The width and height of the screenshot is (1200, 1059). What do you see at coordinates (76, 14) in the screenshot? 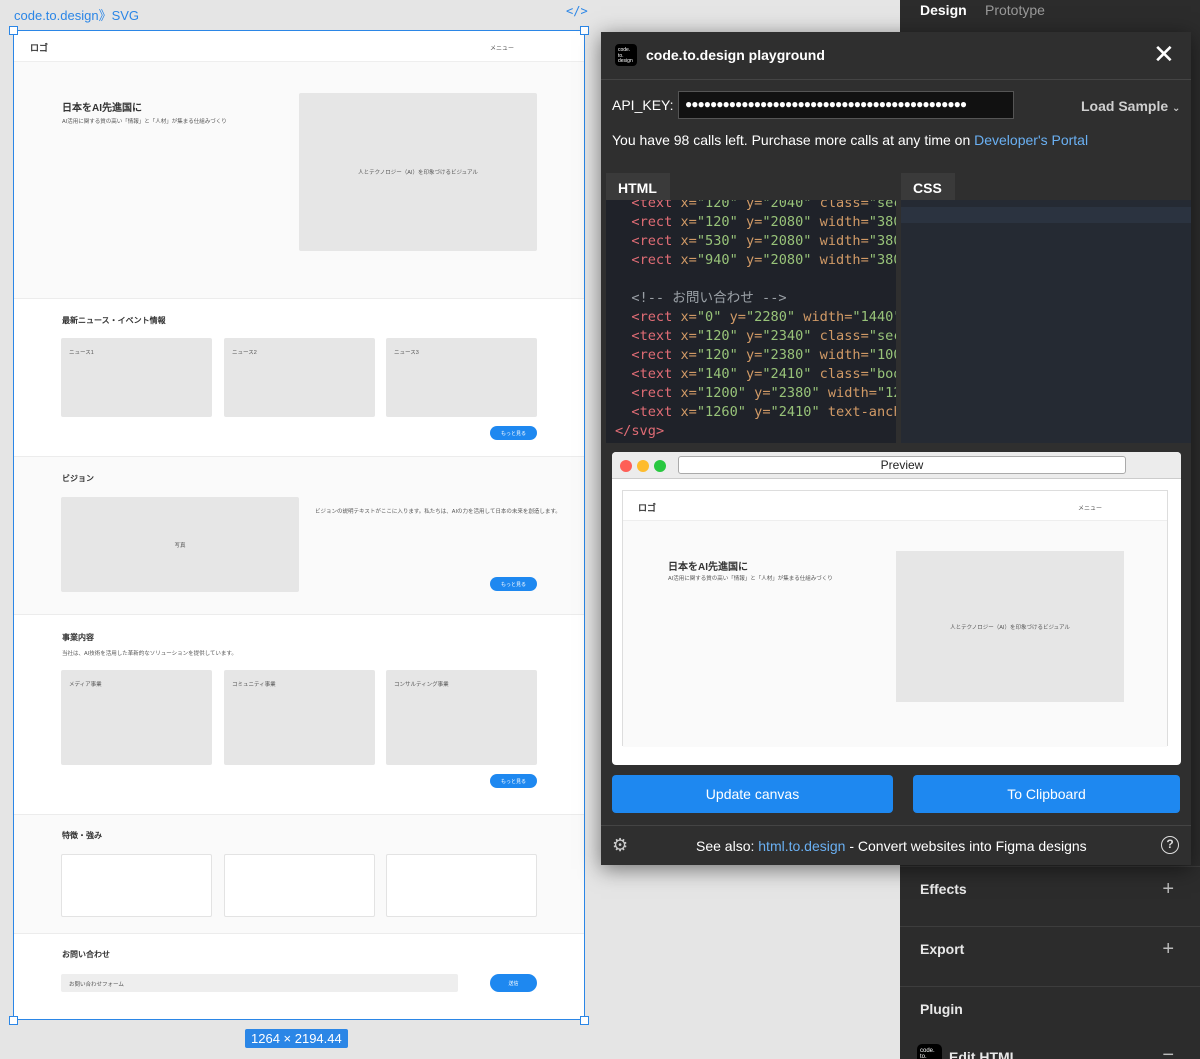
I see `frame-label: code.to.design》SVG` at bounding box center [76, 14].